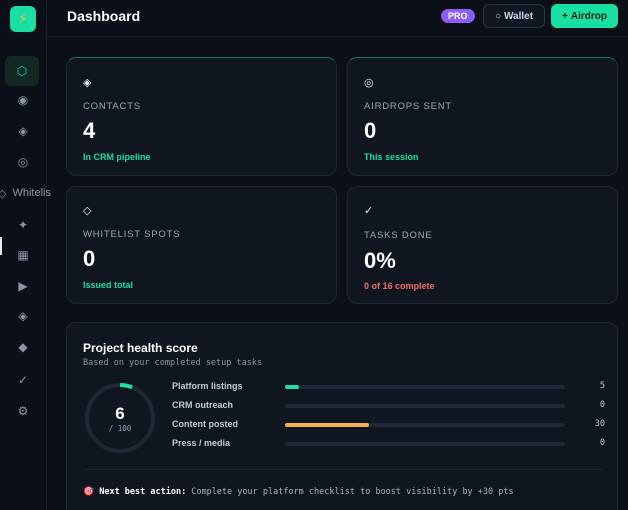  I want to click on target-icon: ◉, so click(23, 100).